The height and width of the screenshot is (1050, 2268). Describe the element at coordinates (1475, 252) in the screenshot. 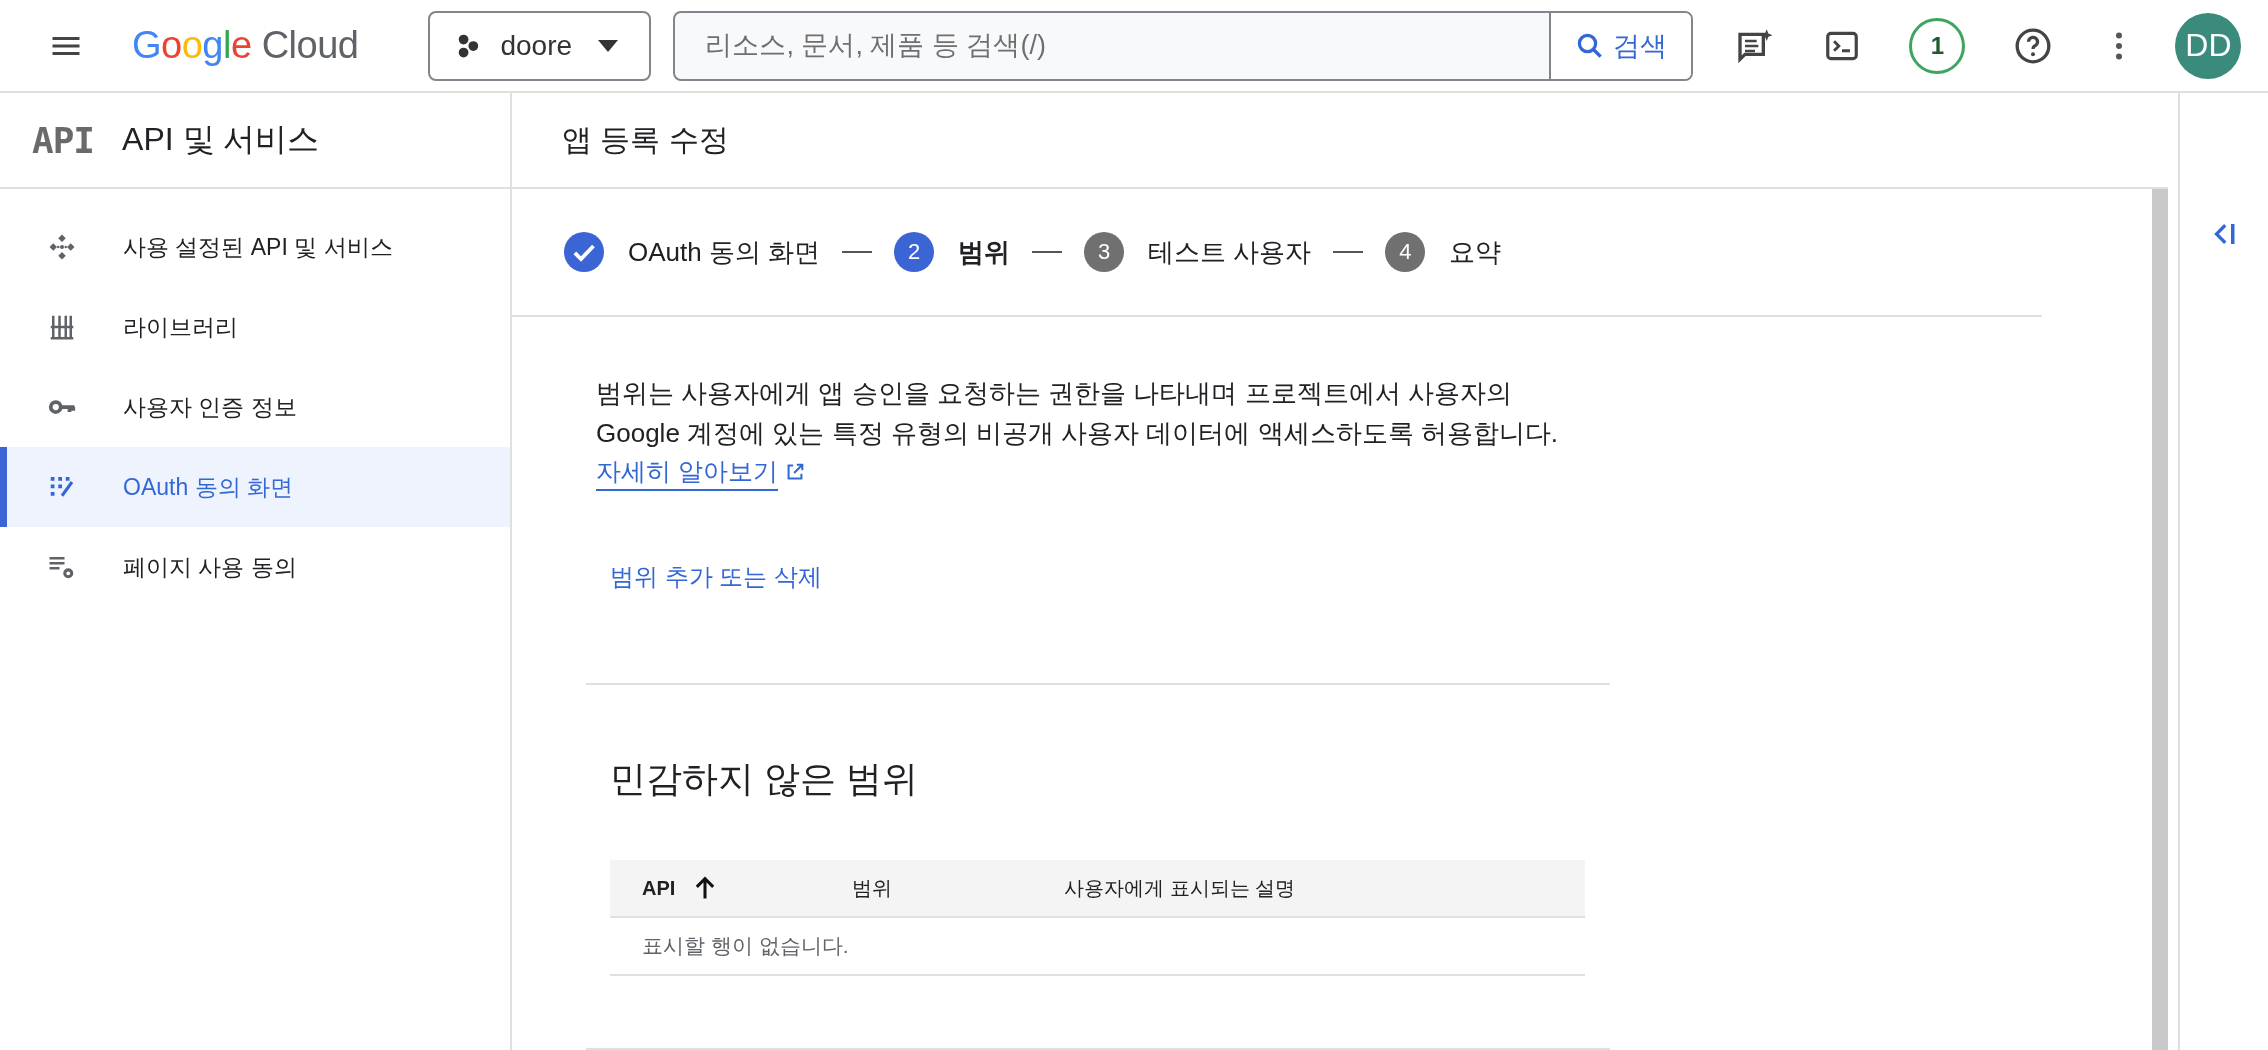

I see `step-label: 요약` at that location.